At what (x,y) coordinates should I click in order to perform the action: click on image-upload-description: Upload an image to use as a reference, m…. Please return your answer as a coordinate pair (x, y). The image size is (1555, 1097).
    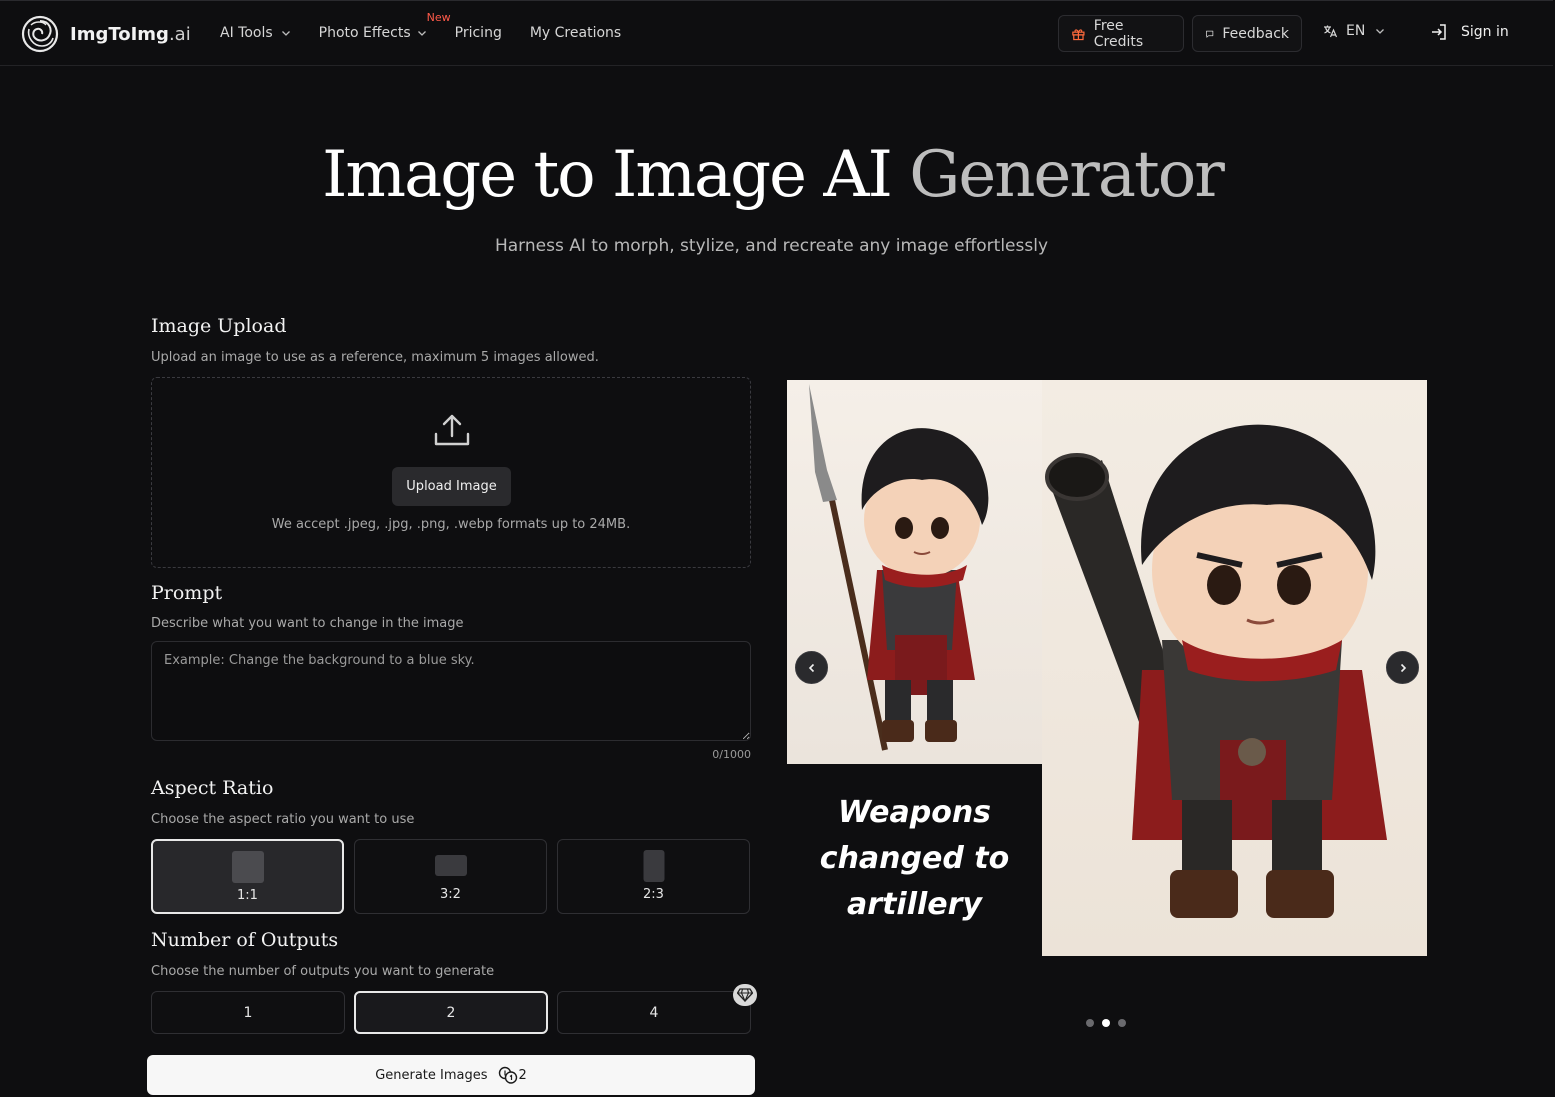
    Looking at the image, I should click on (375, 357).